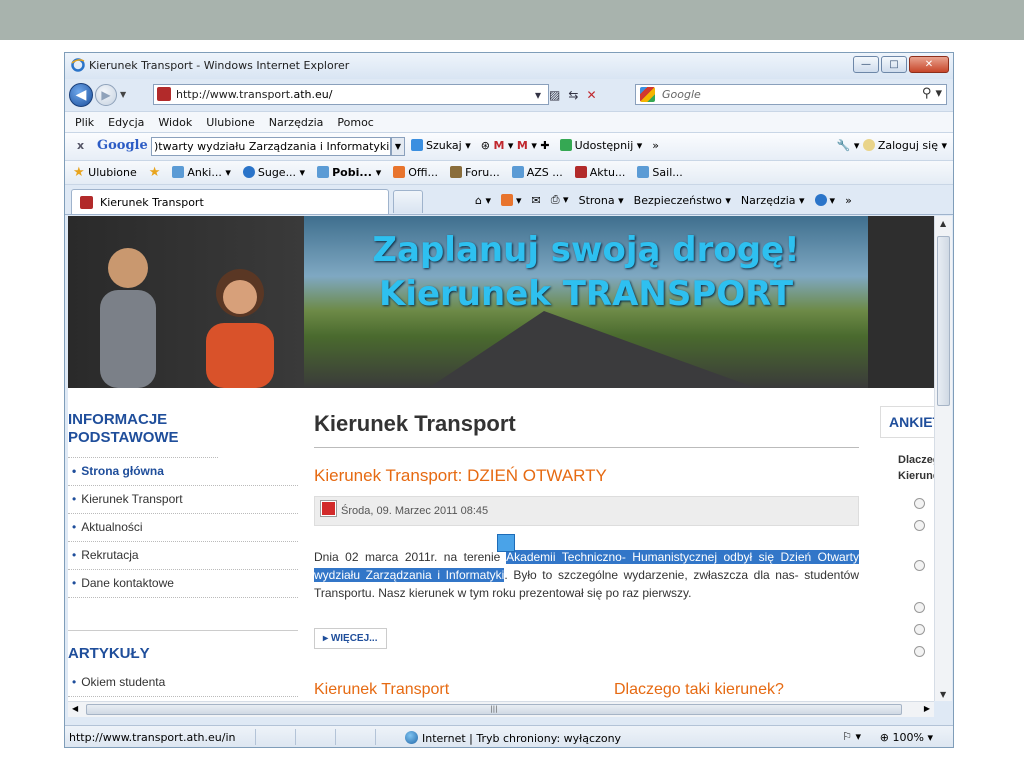  I want to click on favorite-link: Anki... ▾, so click(201, 172).